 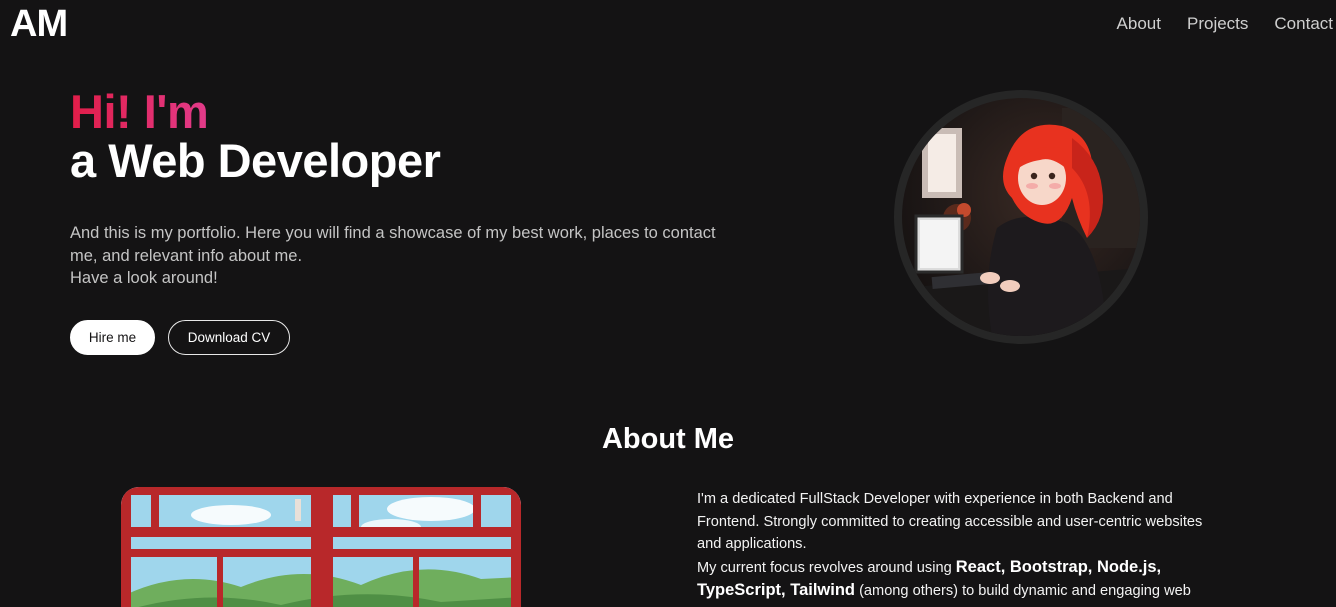 What do you see at coordinates (1217, 24) in the screenshot?
I see `nav-projects-link: Projects` at bounding box center [1217, 24].